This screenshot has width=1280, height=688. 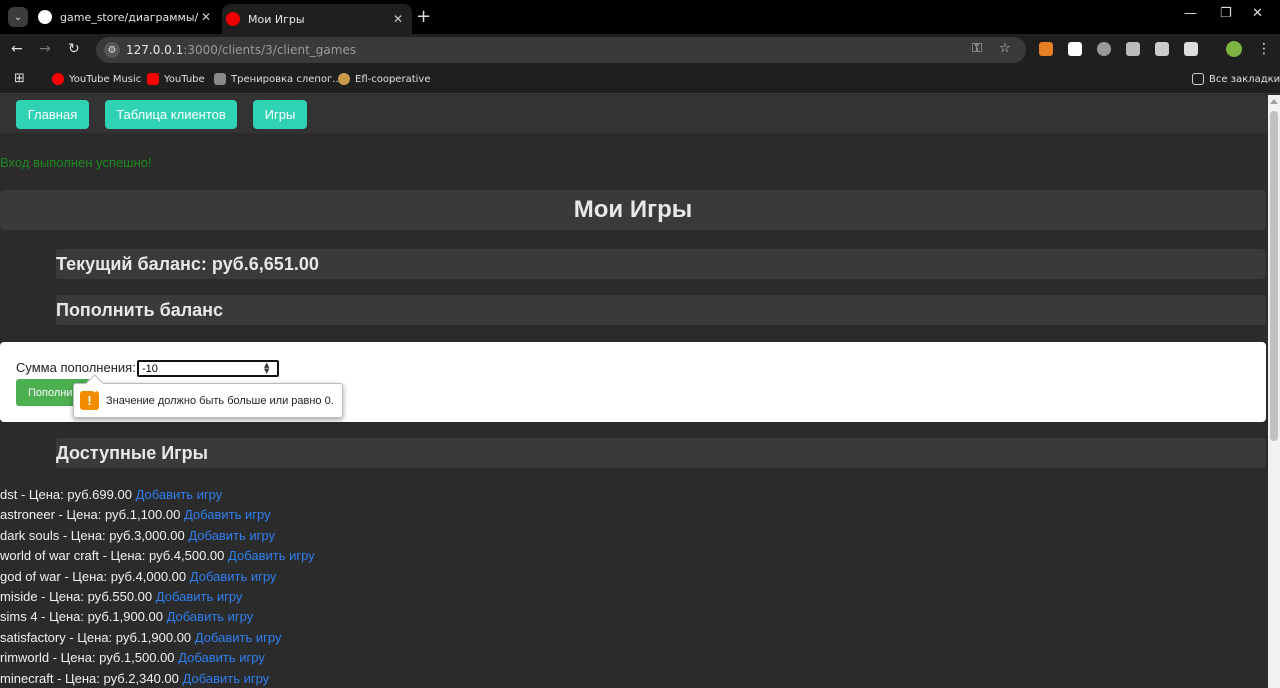 I want to click on amount-input, so click(x=208, y=368).